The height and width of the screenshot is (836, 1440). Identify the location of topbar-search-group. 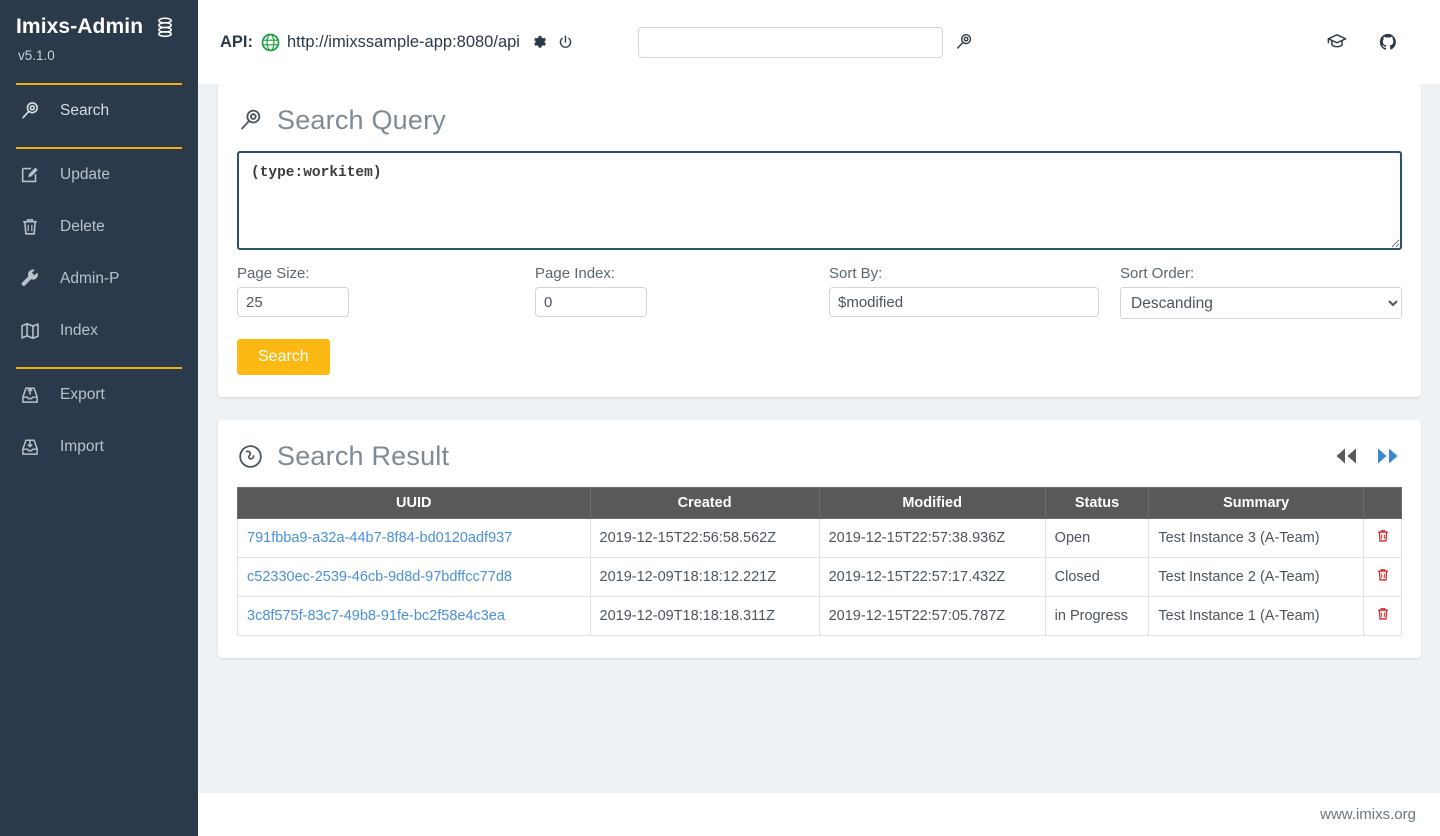
(805, 42).